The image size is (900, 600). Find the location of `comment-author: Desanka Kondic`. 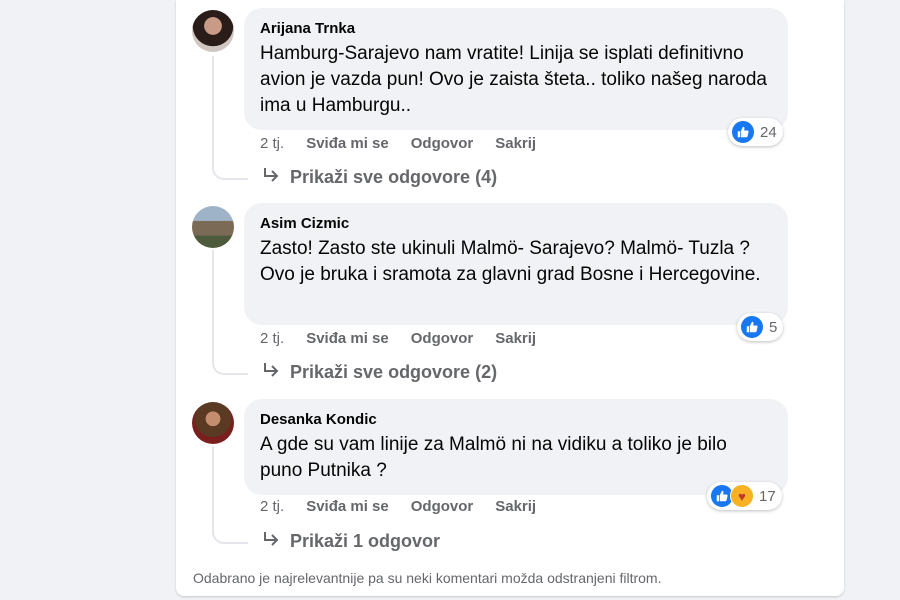

comment-author: Desanka Kondic is located at coordinates (516, 420).